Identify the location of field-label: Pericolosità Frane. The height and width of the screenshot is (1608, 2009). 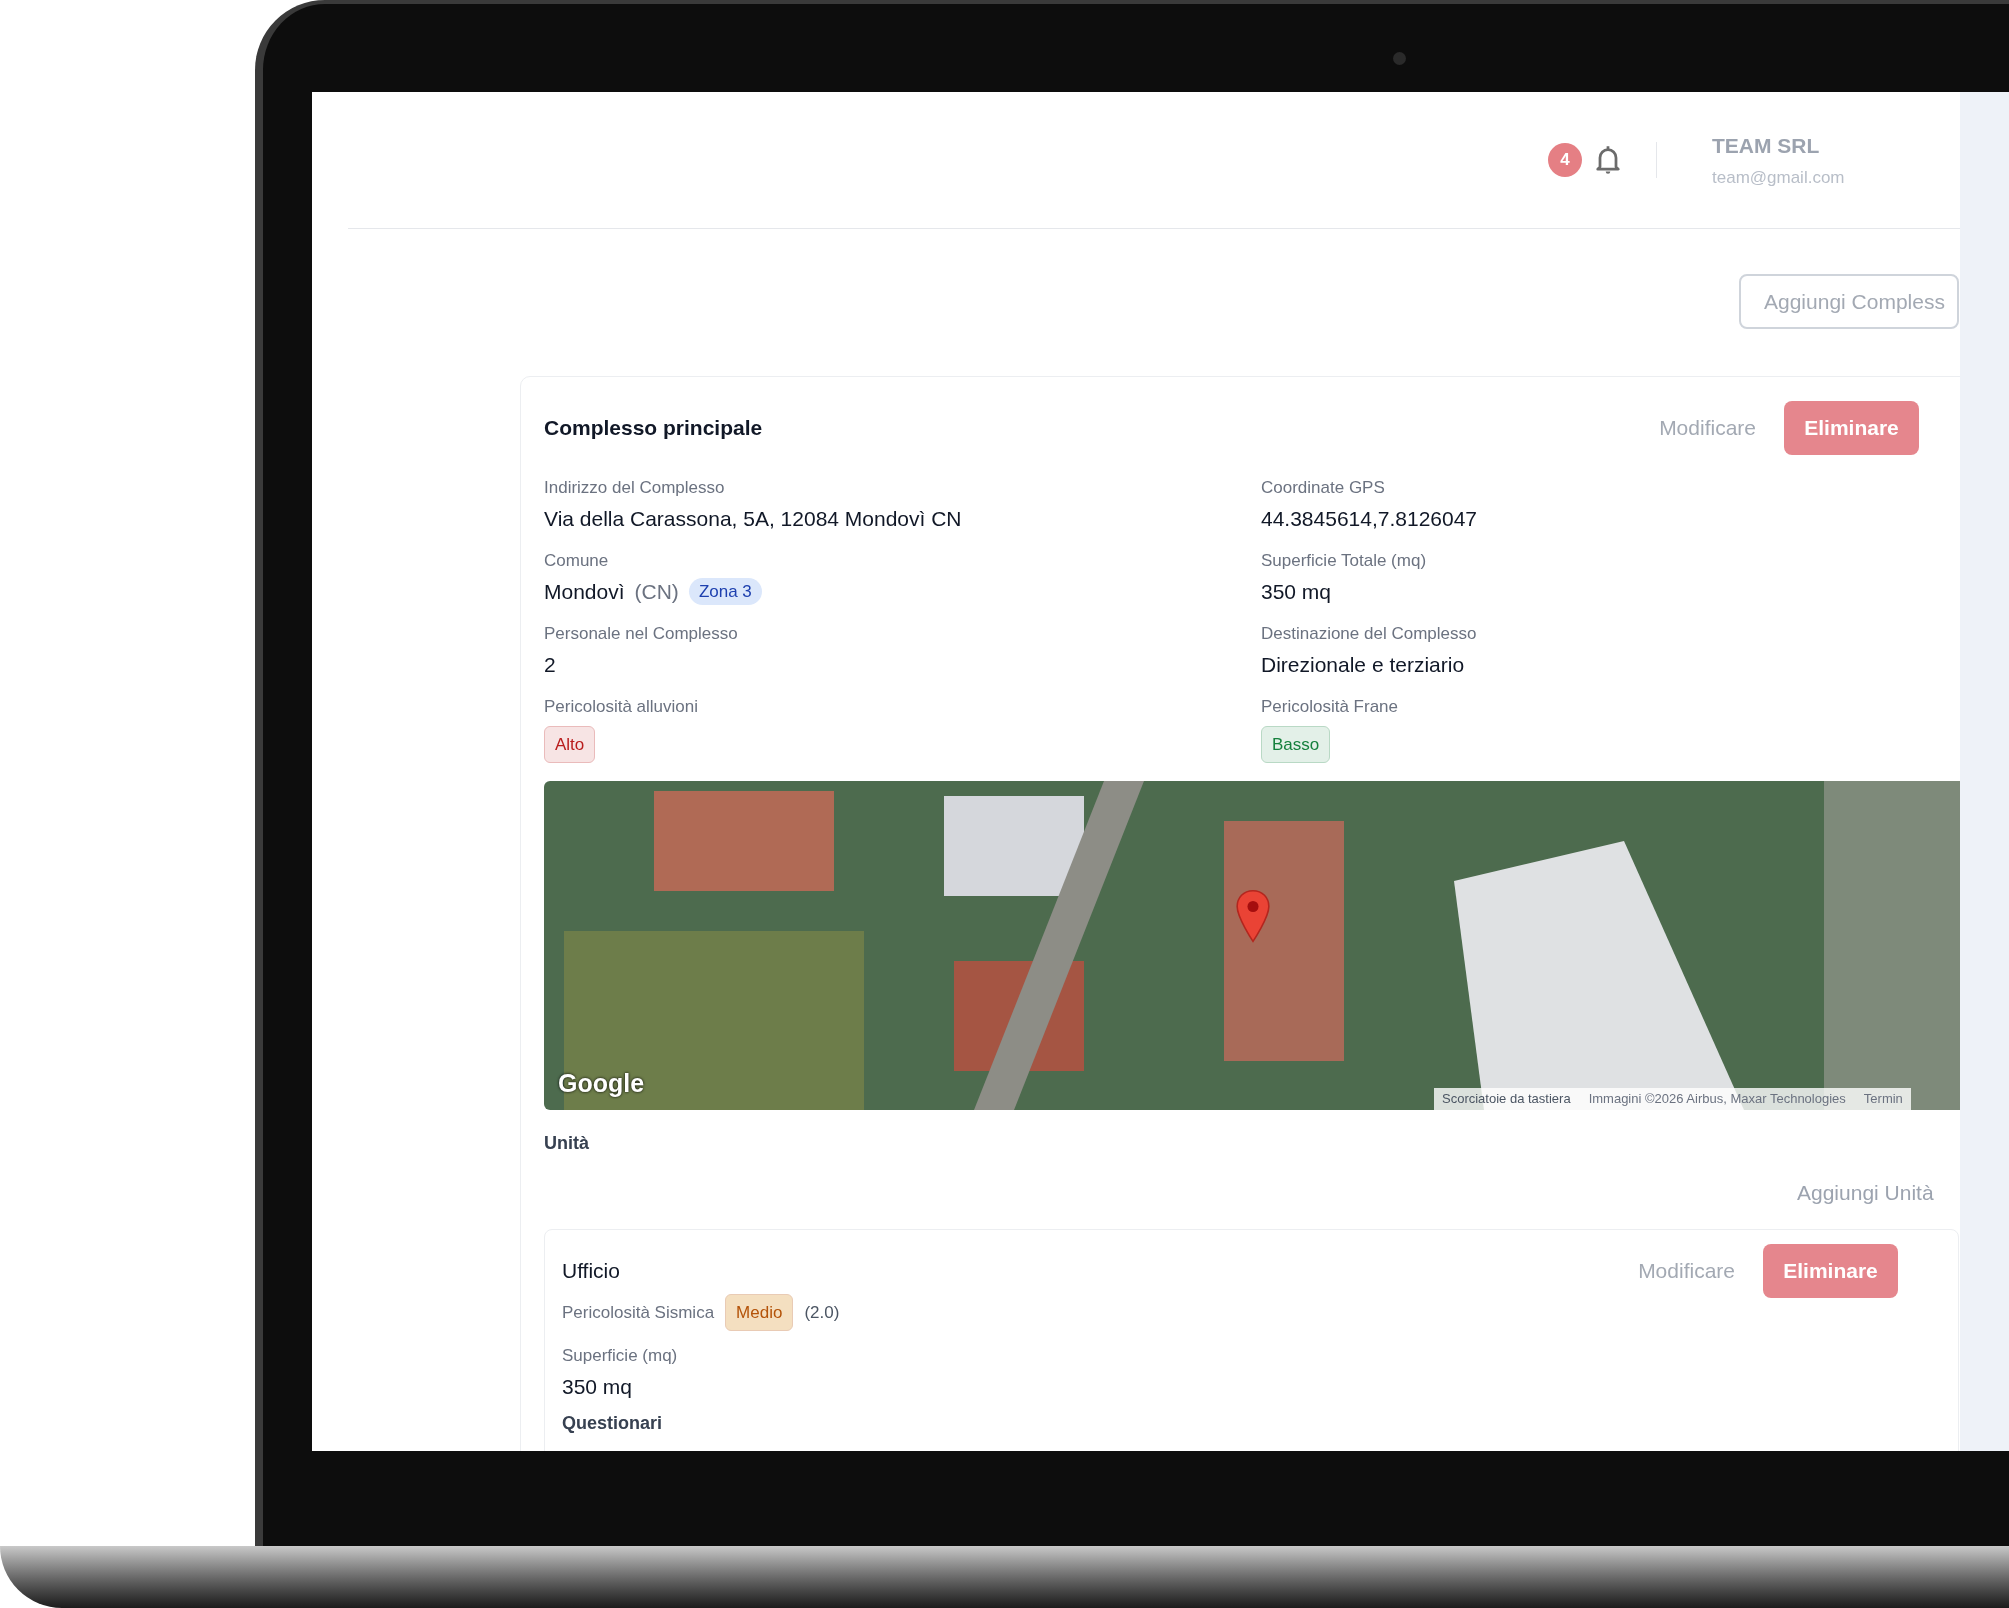
(1330, 707).